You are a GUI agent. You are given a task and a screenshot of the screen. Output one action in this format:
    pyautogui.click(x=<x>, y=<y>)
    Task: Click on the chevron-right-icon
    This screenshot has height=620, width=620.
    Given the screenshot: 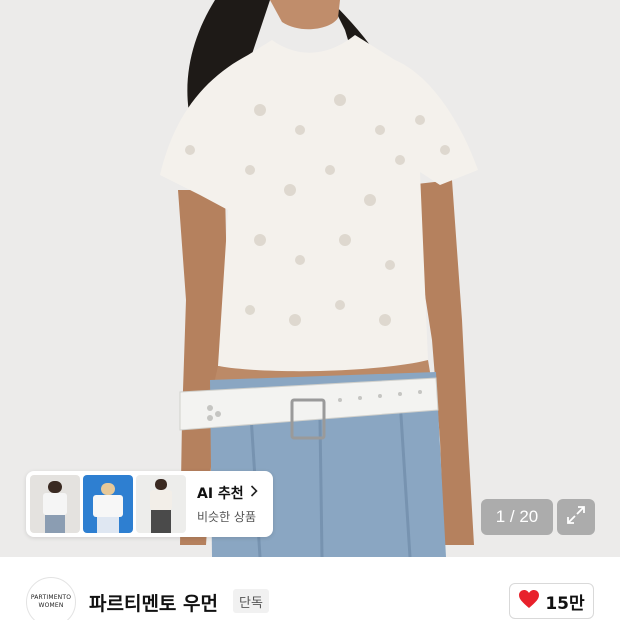 What is the action you would take?
    pyautogui.click(x=254, y=493)
    